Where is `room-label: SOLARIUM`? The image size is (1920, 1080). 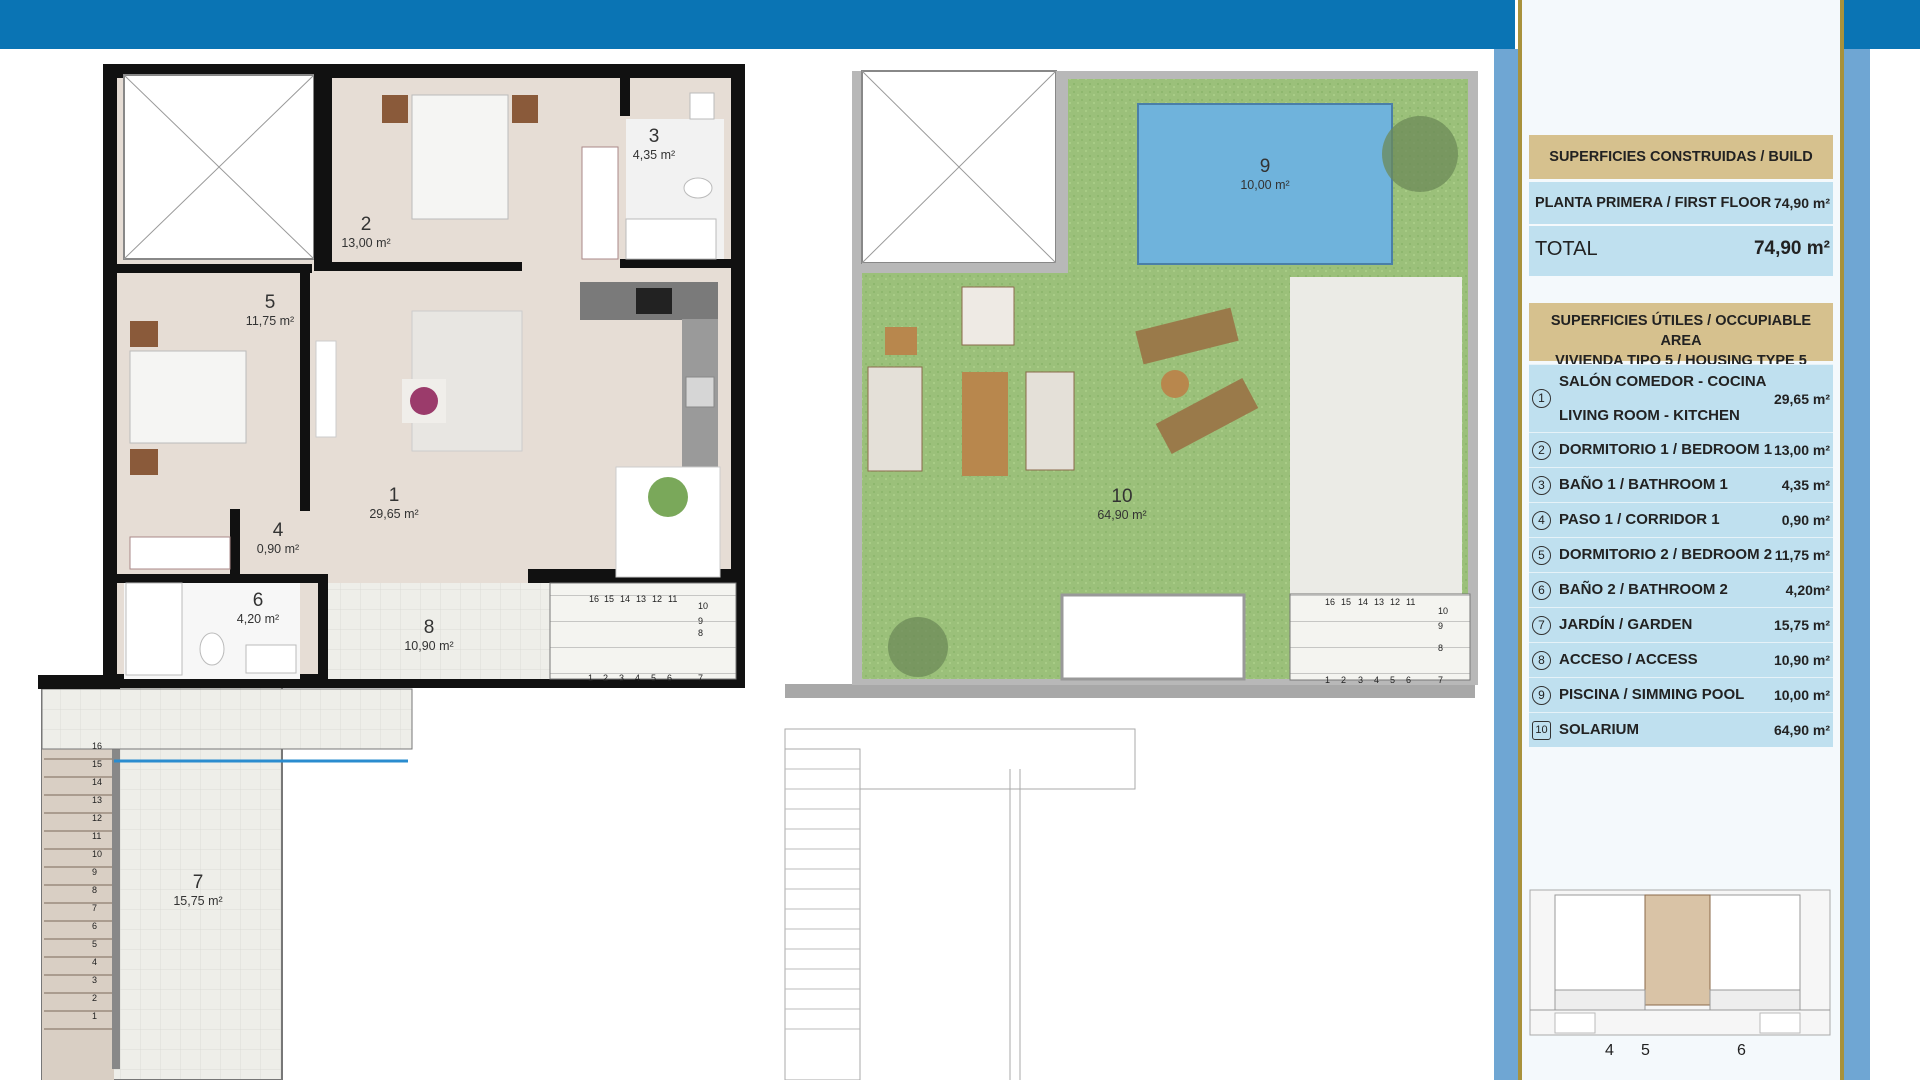 room-label: SOLARIUM is located at coordinates (1599, 729).